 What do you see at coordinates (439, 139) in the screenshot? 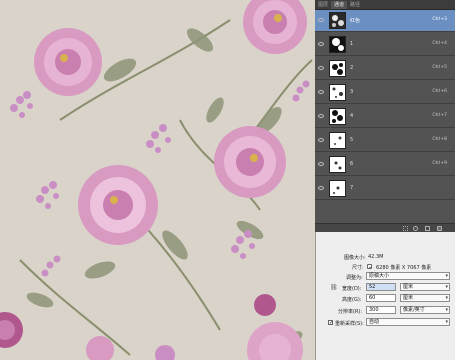
I see `channel-shortcut: Ctrl+8` at bounding box center [439, 139].